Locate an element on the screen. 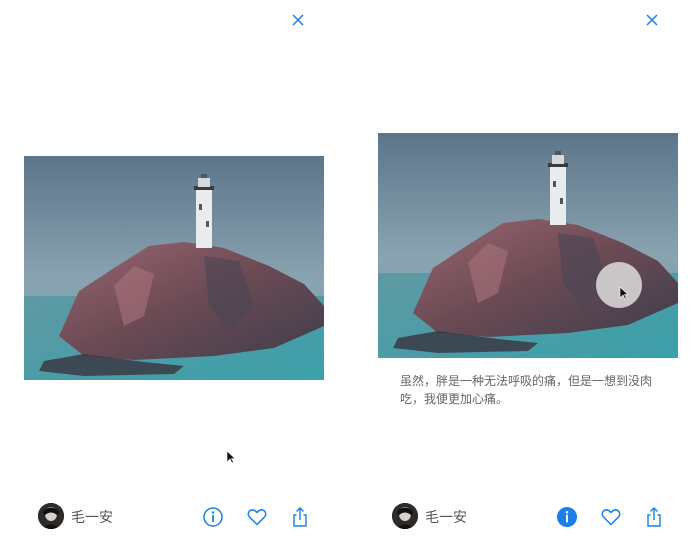 This screenshot has height=538, width=700. info-outline-icon is located at coordinates (213, 517).